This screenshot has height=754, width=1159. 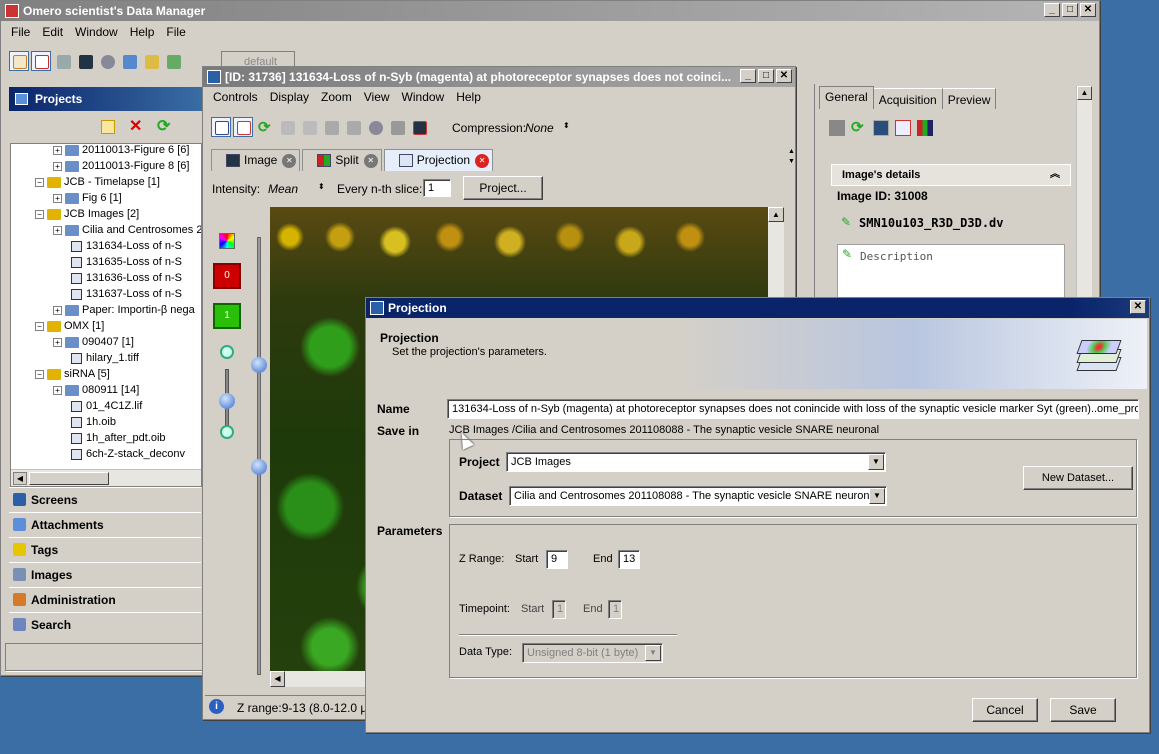 I want to click on tree-item-image: 131634-Loss of n-S, so click(x=126, y=246).